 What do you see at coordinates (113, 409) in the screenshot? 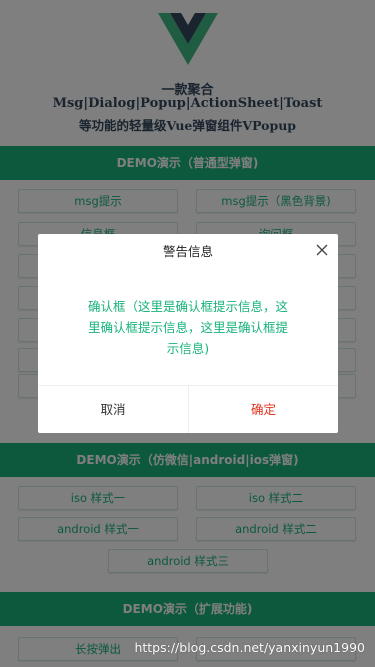
I see `cancel-button: 取消` at bounding box center [113, 409].